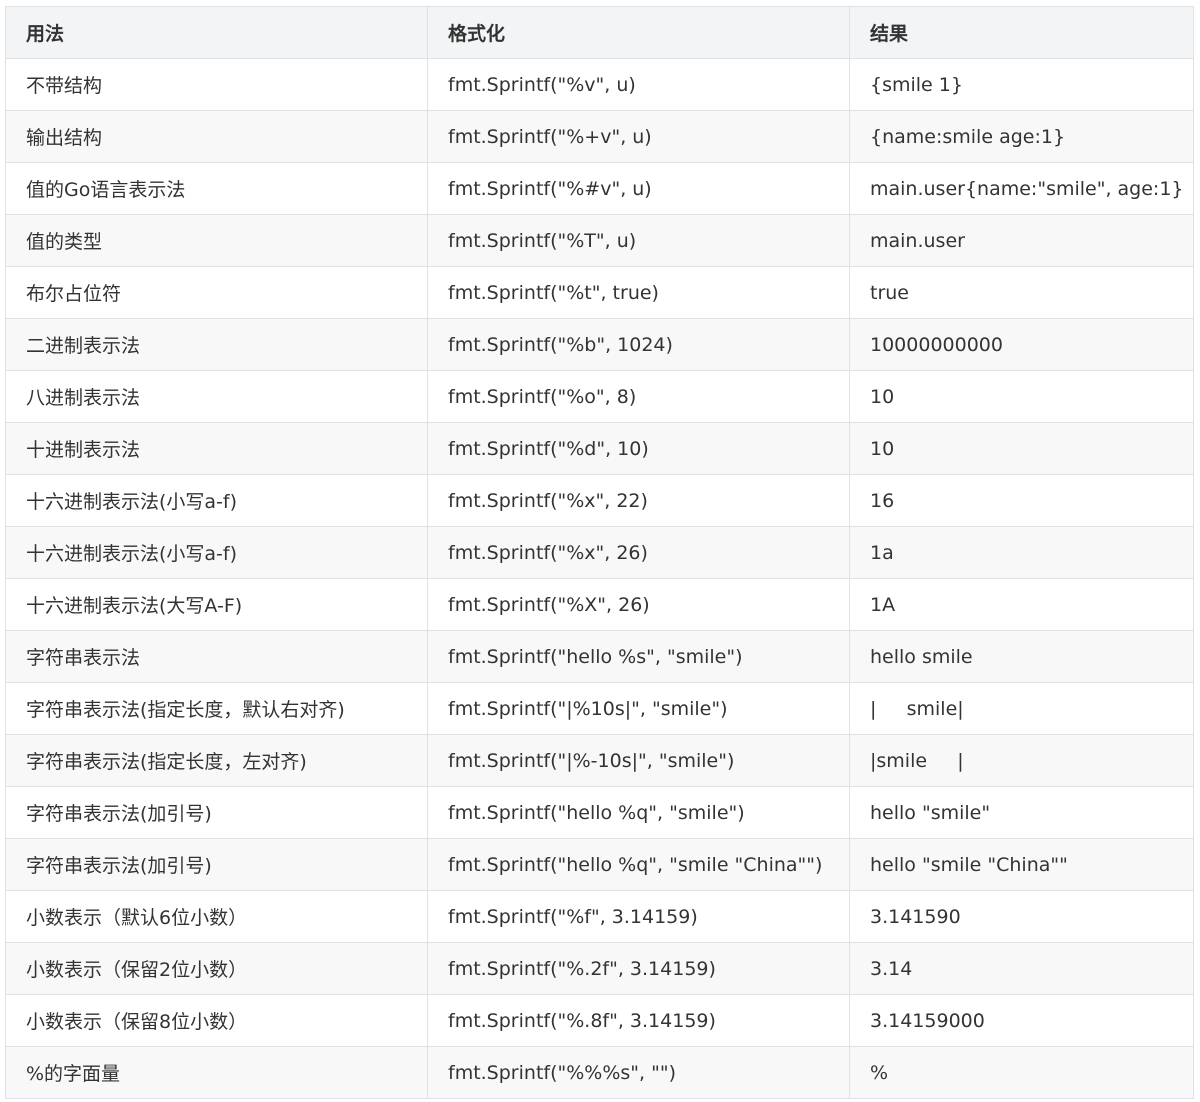 This screenshot has width=1200, height=1102. Describe the element at coordinates (216, 1072) in the screenshot. I see `cell-usage: %的字面量` at that location.